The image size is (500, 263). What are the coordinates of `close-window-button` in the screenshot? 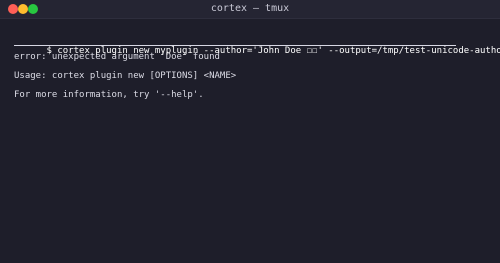 It's located at (13, 9).